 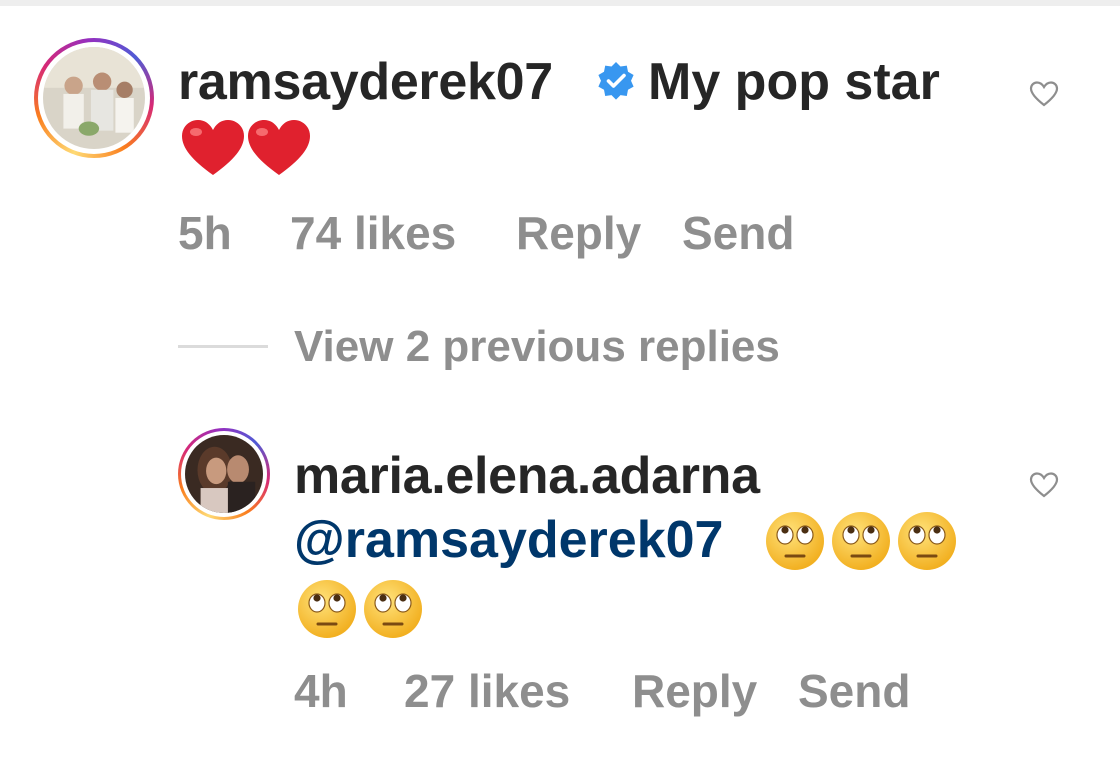 I want to click on comment-time: 5h, so click(x=205, y=233).